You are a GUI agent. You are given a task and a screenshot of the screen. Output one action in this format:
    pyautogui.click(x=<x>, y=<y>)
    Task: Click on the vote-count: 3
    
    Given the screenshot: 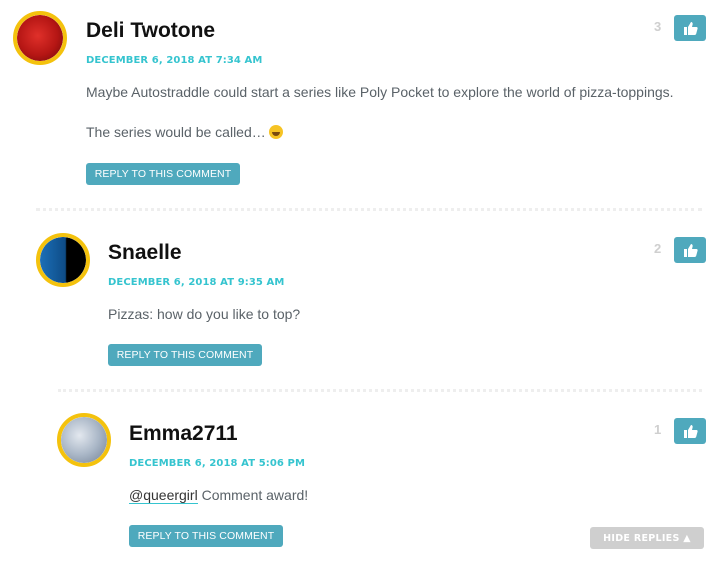 What is the action you would take?
    pyautogui.click(x=658, y=26)
    